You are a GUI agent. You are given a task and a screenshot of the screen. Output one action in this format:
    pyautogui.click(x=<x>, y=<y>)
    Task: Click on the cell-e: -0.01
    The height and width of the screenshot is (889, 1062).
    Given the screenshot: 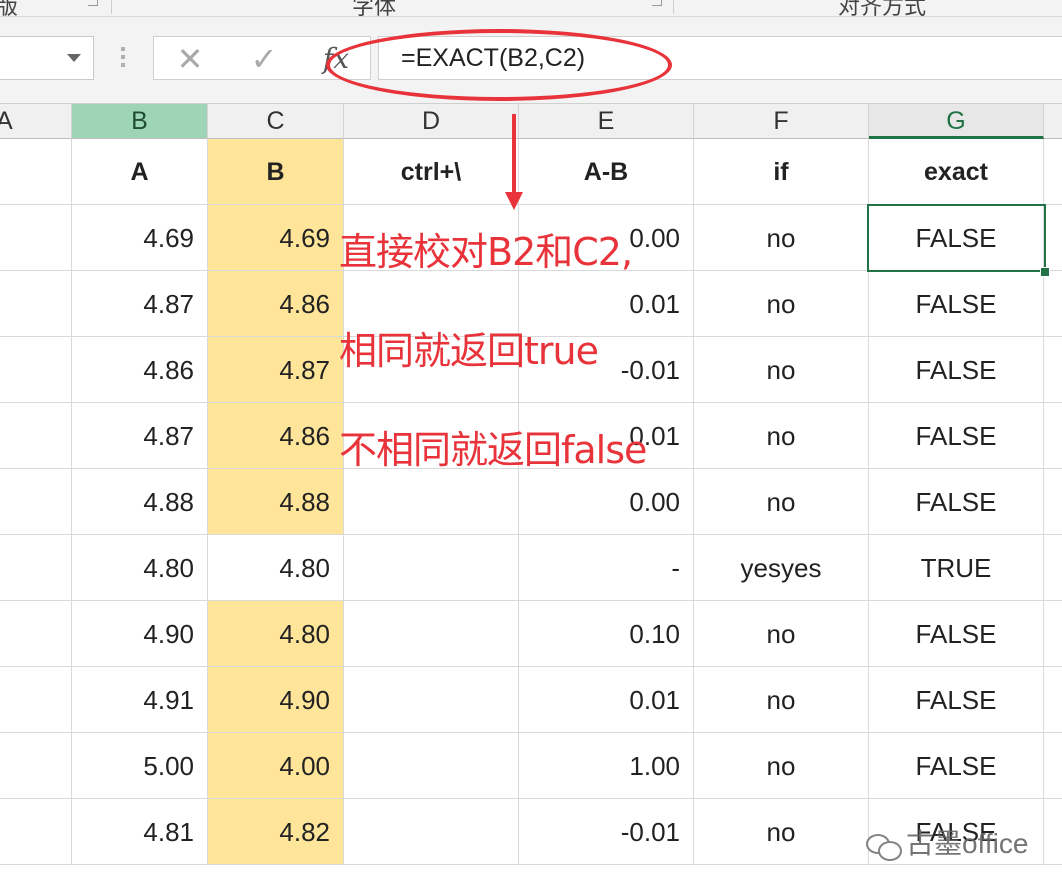 What is the action you would take?
    pyautogui.click(x=606, y=832)
    